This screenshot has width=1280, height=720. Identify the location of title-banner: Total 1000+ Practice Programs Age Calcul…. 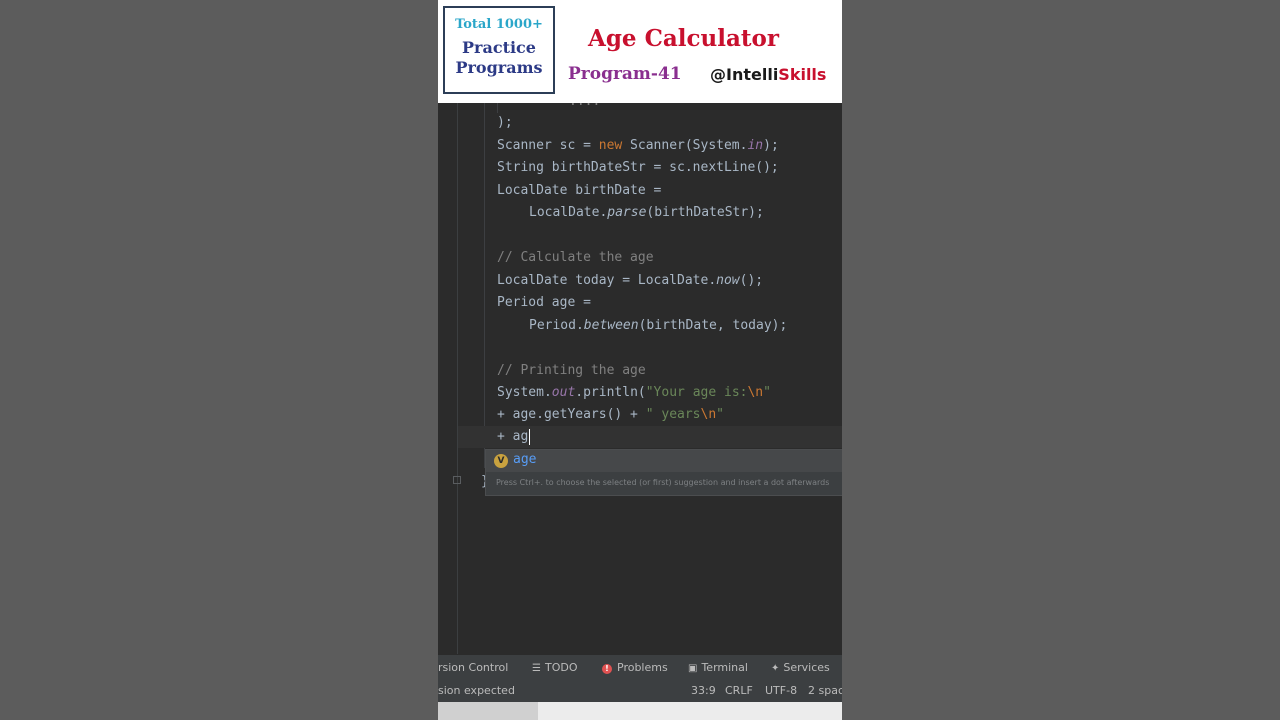
(640, 51).